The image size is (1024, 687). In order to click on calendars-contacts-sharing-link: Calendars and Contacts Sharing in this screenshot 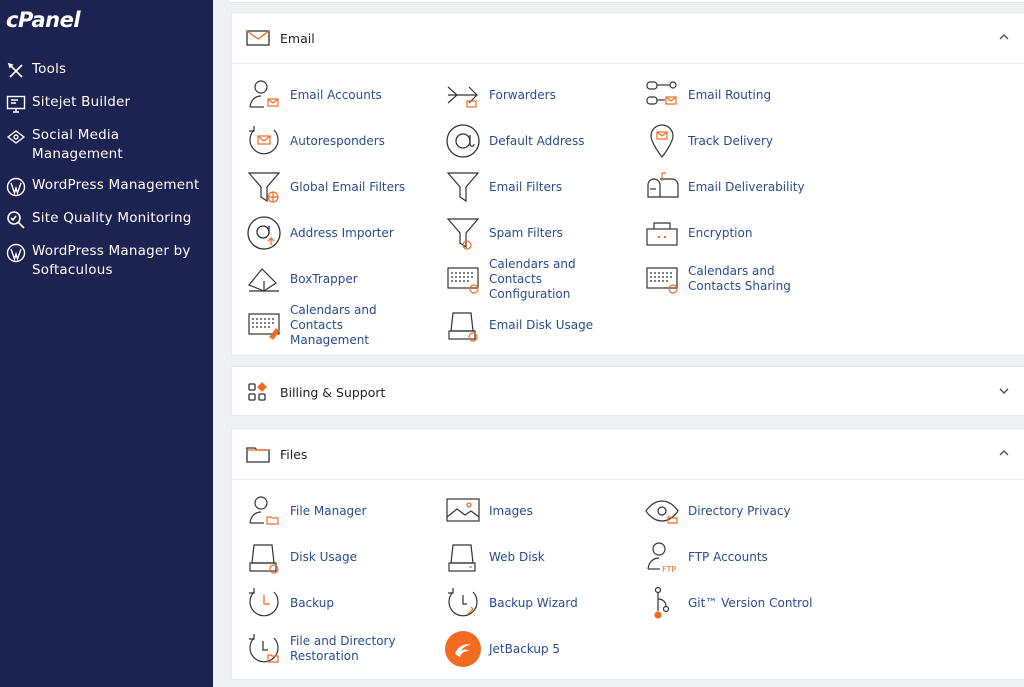, I will do `click(744, 279)`.